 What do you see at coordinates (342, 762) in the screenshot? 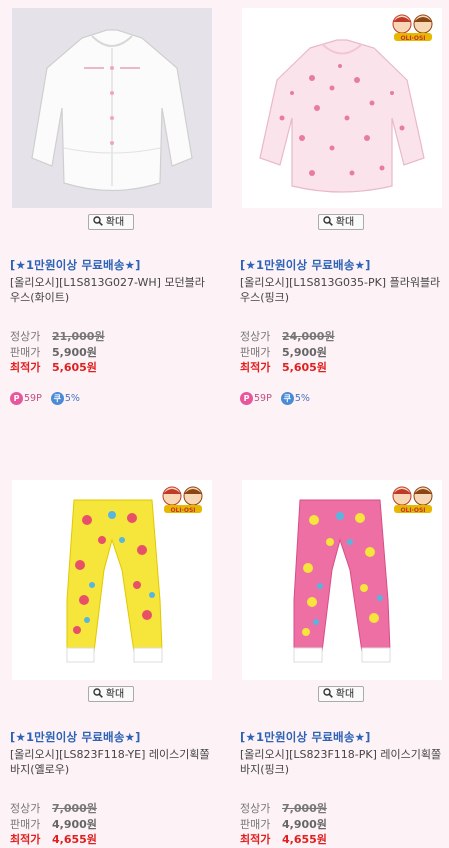
I see `product-name: [올리오시][LS823F118-PK] 레이스기획쫄바지(핑크)` at bounding box center [342, 762].